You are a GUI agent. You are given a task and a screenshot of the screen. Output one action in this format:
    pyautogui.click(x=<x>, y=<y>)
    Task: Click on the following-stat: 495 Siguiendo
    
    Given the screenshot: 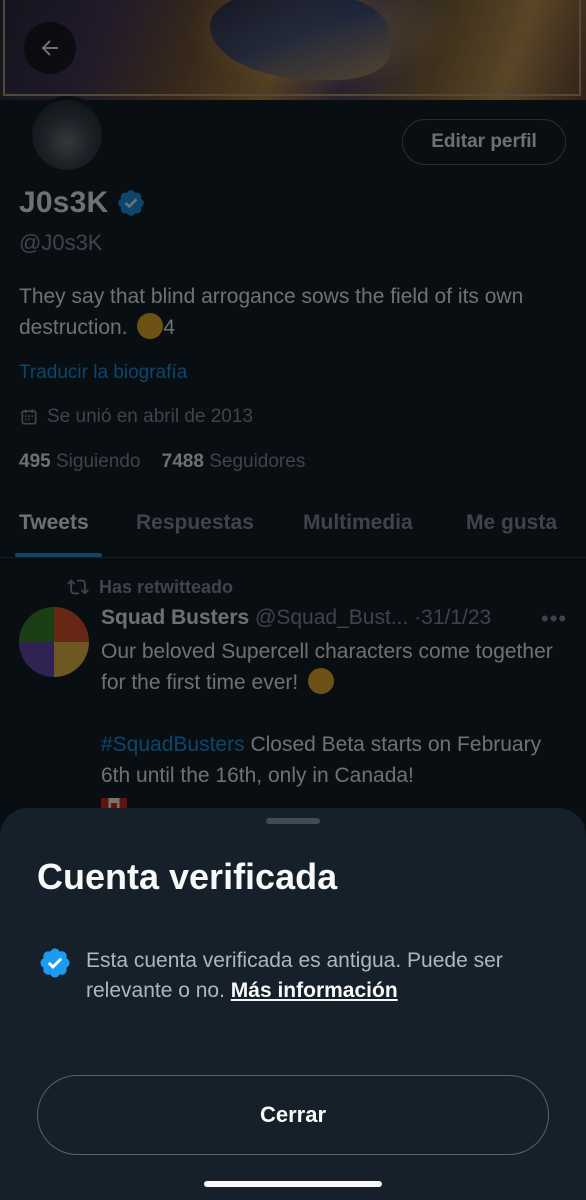 What is the action you would take?
    pyautogui.click(x=80, y=461)
    